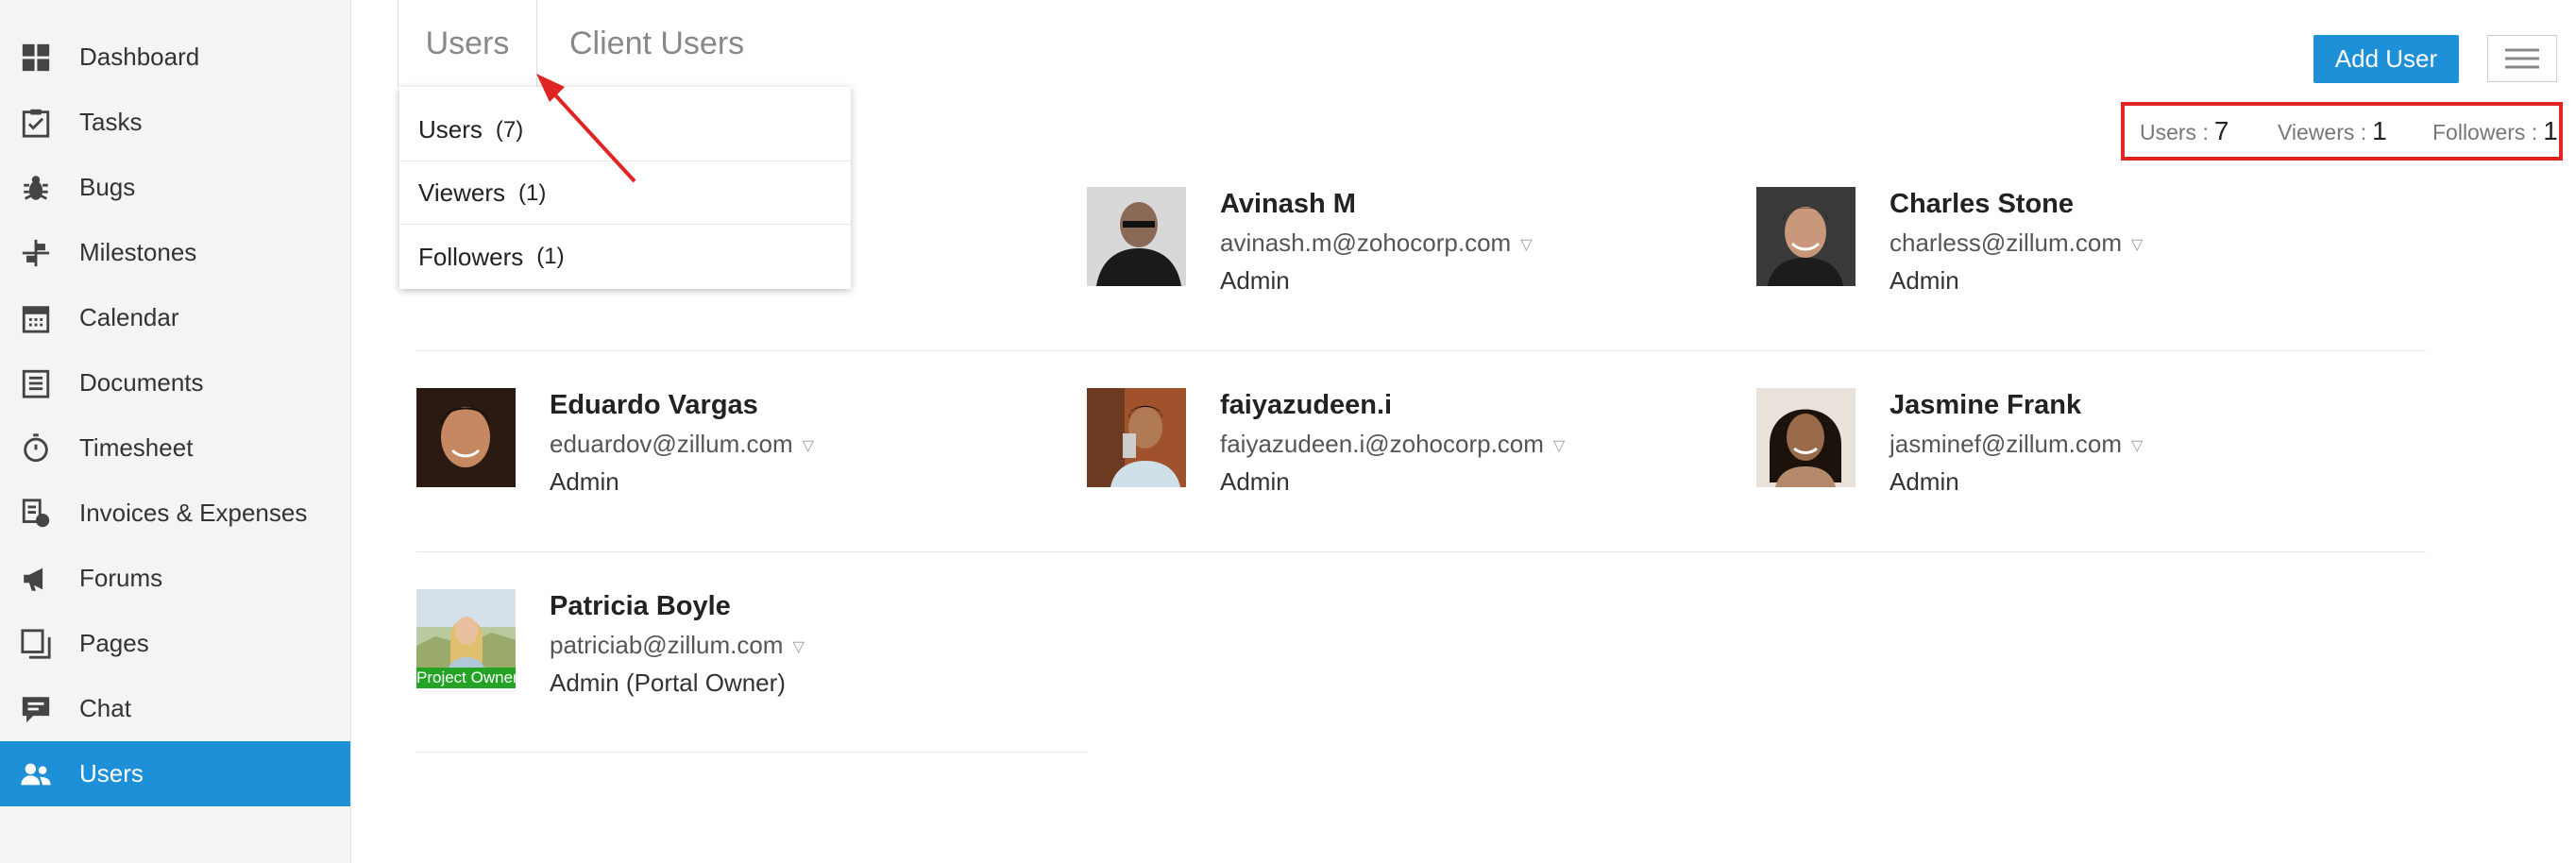 This screenshot has height=863, width=2576. Describe the element at coordinates (141, 382) in the screenshot. I see `sidebar-item-label: Documents` at that location.